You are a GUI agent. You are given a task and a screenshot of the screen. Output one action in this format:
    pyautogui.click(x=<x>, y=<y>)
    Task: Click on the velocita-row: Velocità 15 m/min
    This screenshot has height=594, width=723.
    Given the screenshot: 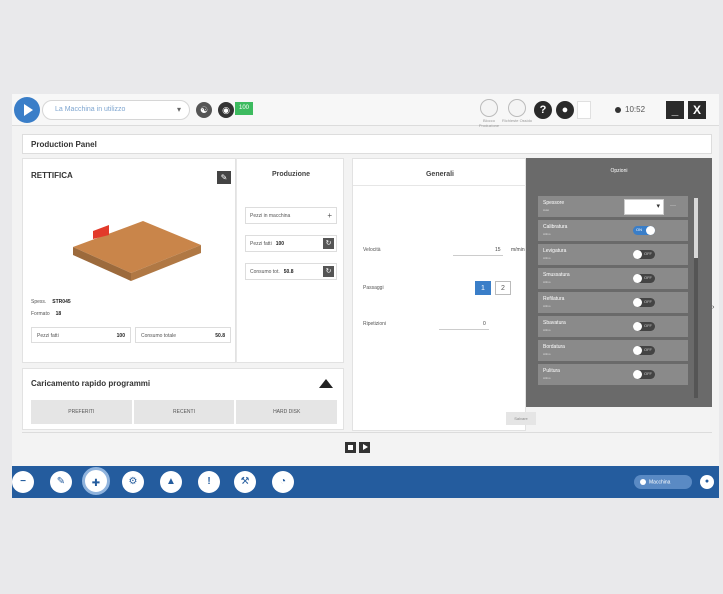 What is the action you would take?
    pyautogui.click(x=444, y=251)
    